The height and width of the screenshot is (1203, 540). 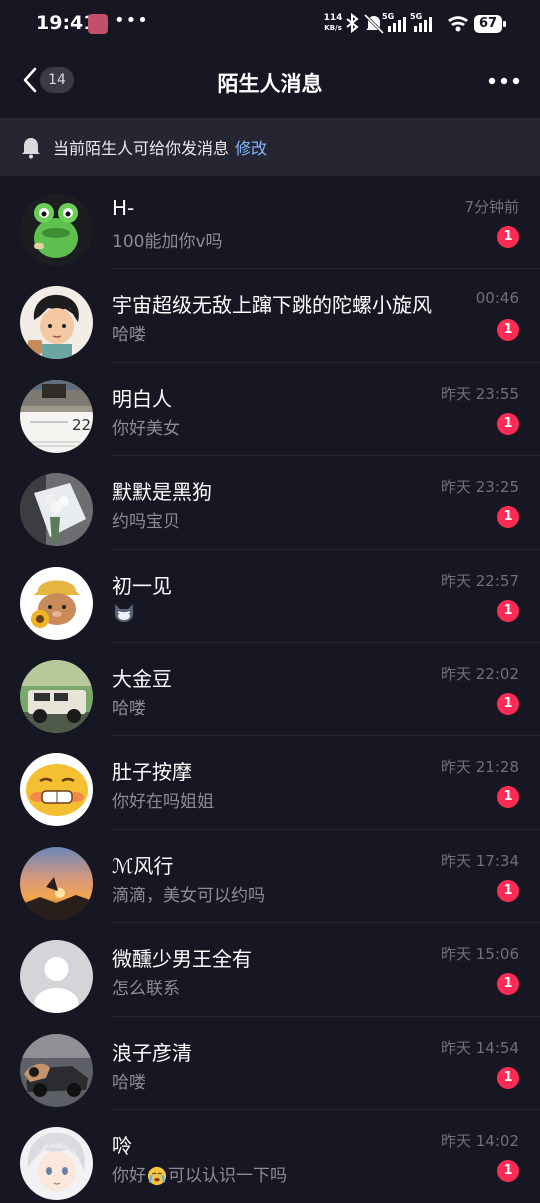 I want to click on contact-name: ℳ风行, so click(x=143, y=865).